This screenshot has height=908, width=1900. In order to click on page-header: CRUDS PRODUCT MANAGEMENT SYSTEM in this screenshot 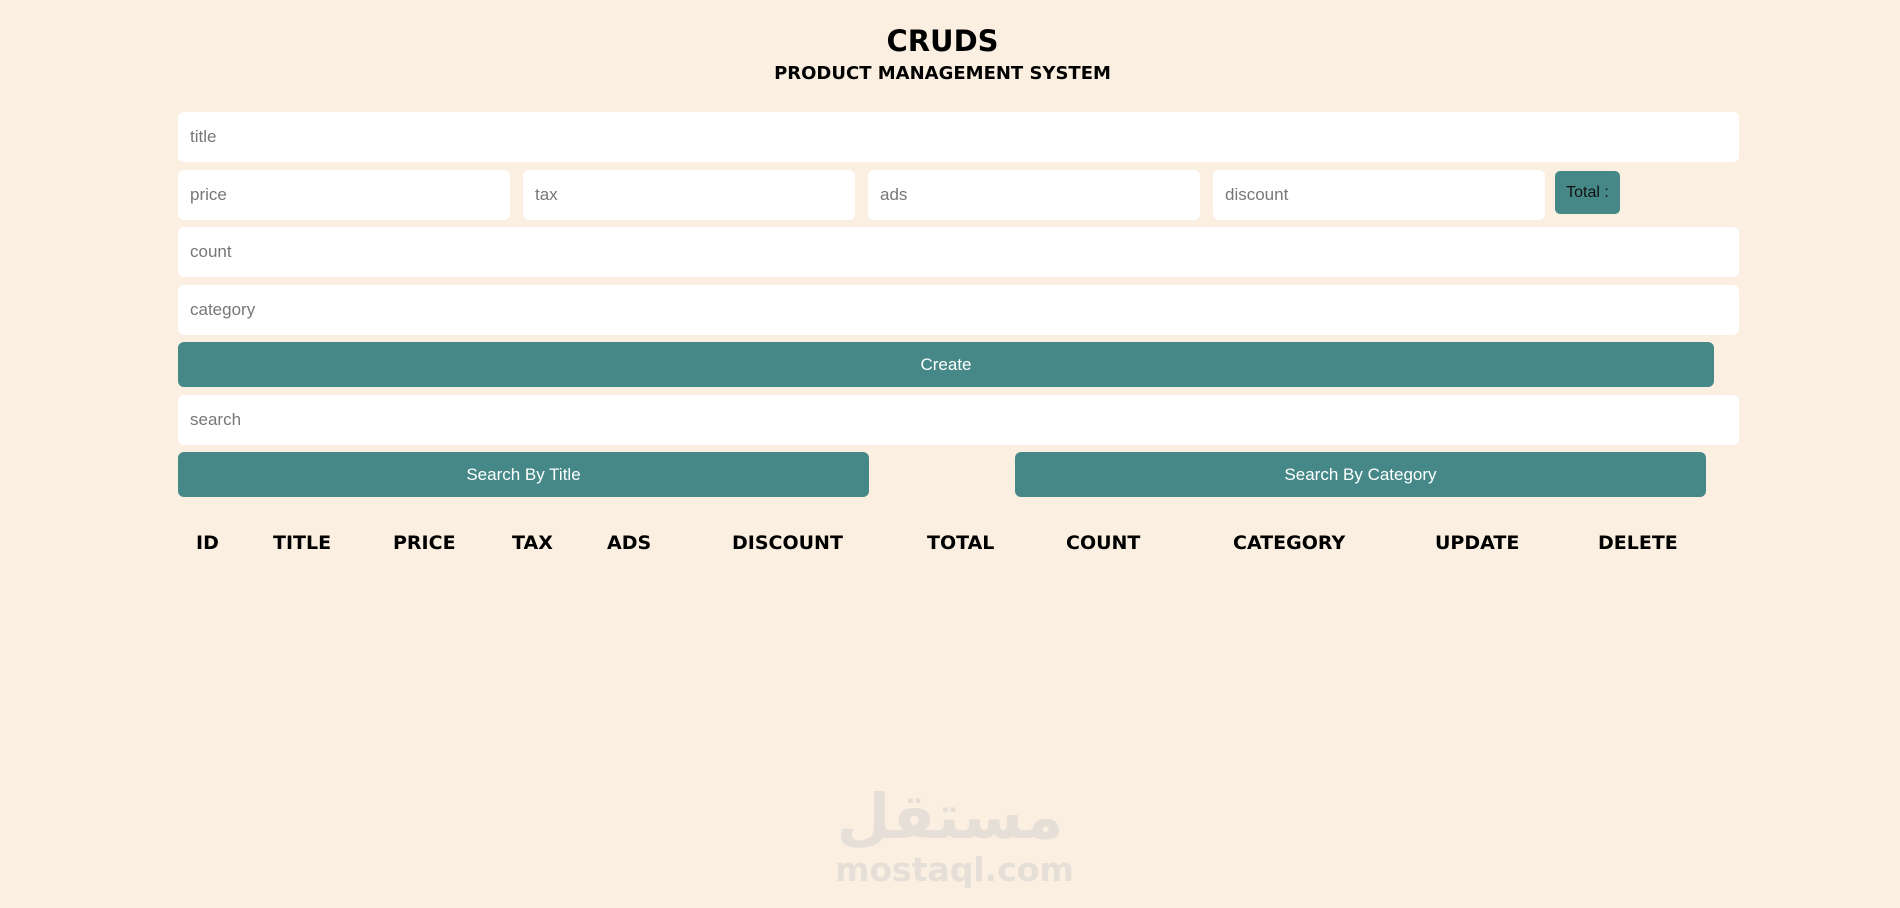, I will do `click(942, 54)`.